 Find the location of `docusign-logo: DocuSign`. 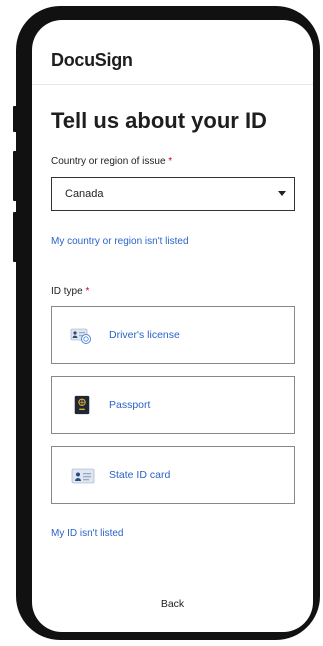

docusign-logo: DocuSign is located at coordinates (92, 60).